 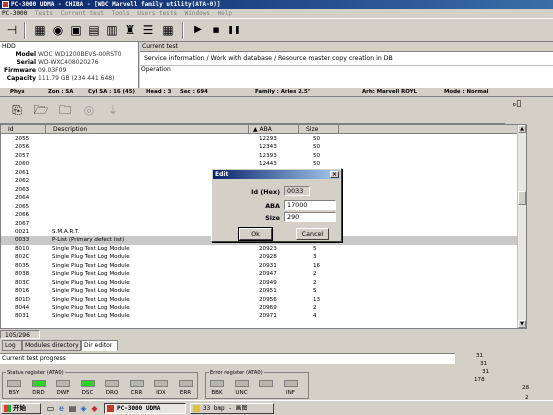 What do you see at coordinates (310, 205) in the screenshot?
I see `aba-field: 17000` at bounding box center [310, 205].